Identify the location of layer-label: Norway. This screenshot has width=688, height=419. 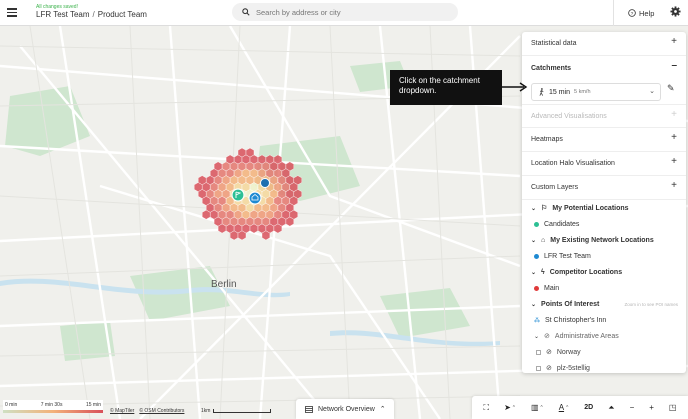
(568, 352).